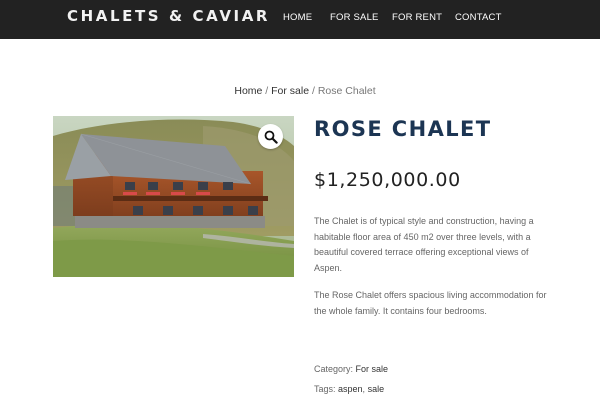  I want to click on tag-link: aspen, so click(350, 389).